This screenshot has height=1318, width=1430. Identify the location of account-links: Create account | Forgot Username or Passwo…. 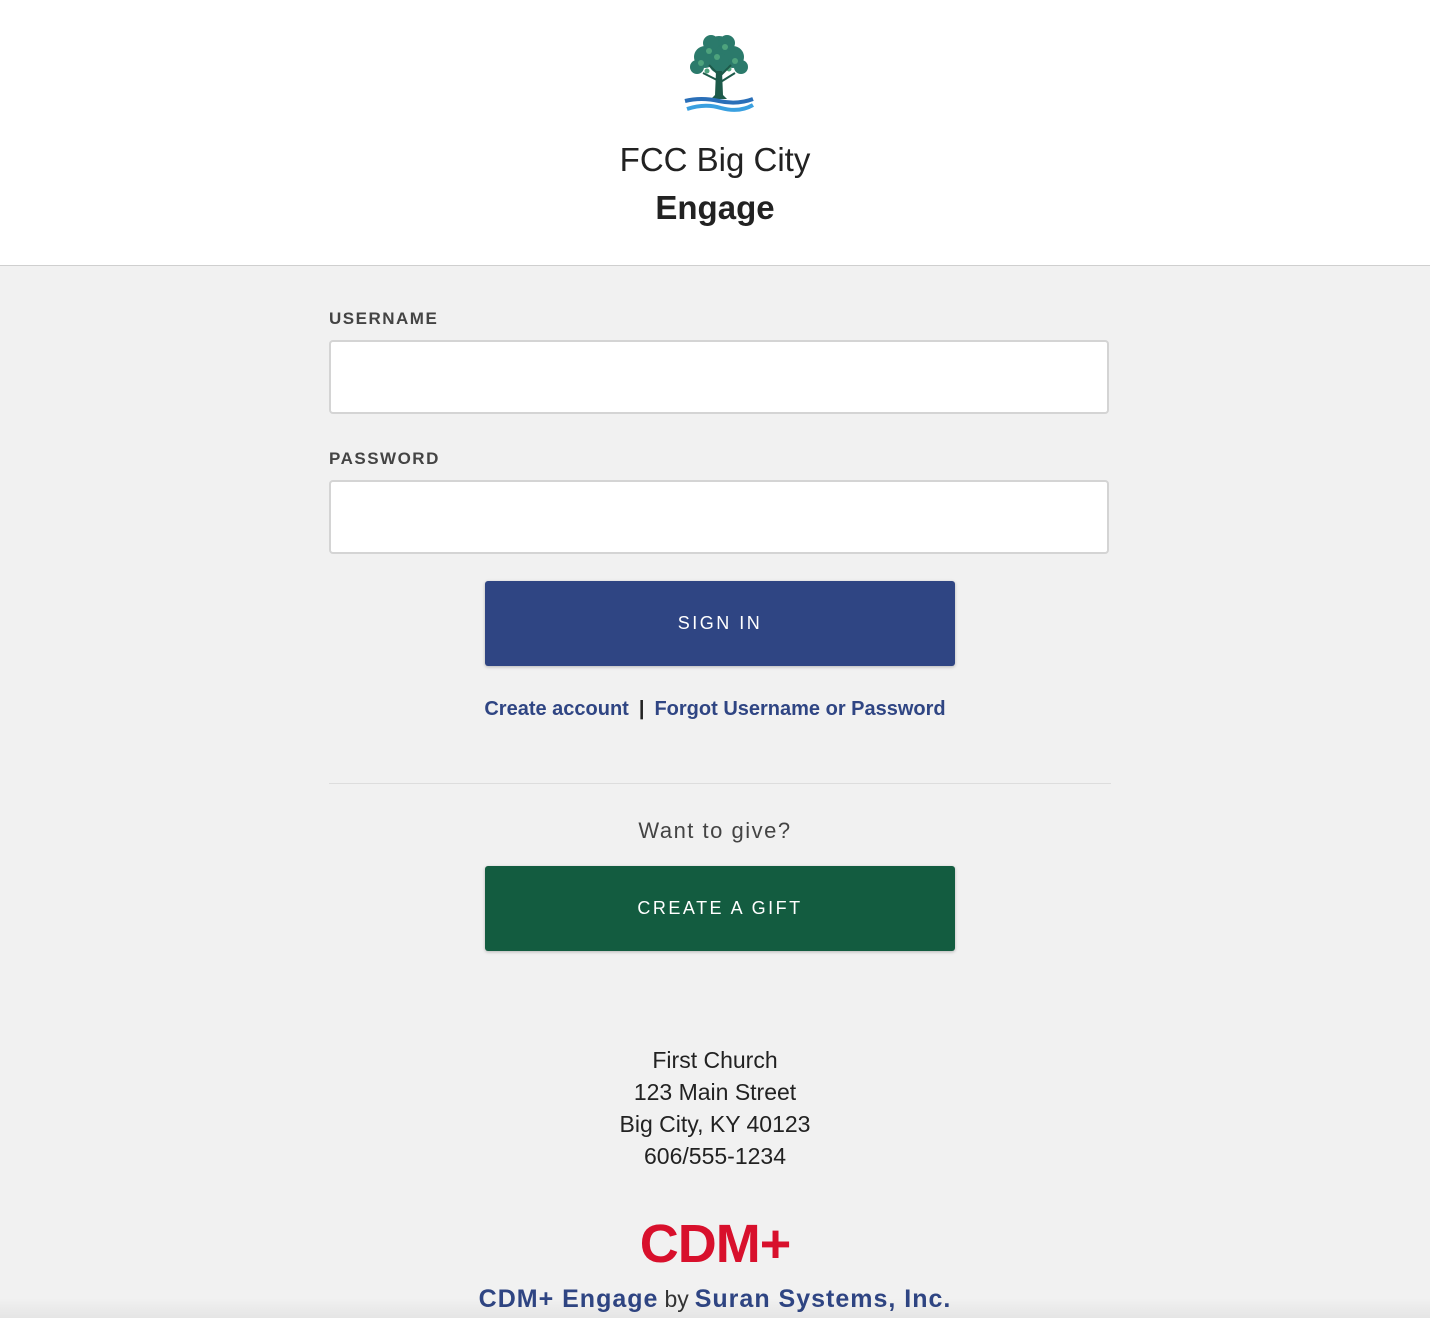
(715, 709).